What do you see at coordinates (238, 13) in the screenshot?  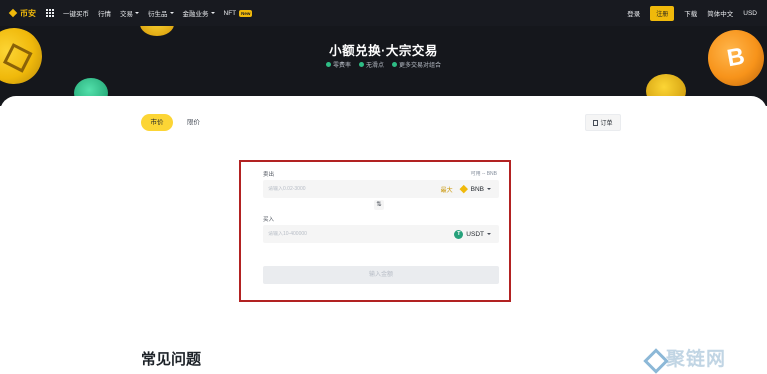 I see `nav-item-nft: NFT New` at bounding box center [238, 13].